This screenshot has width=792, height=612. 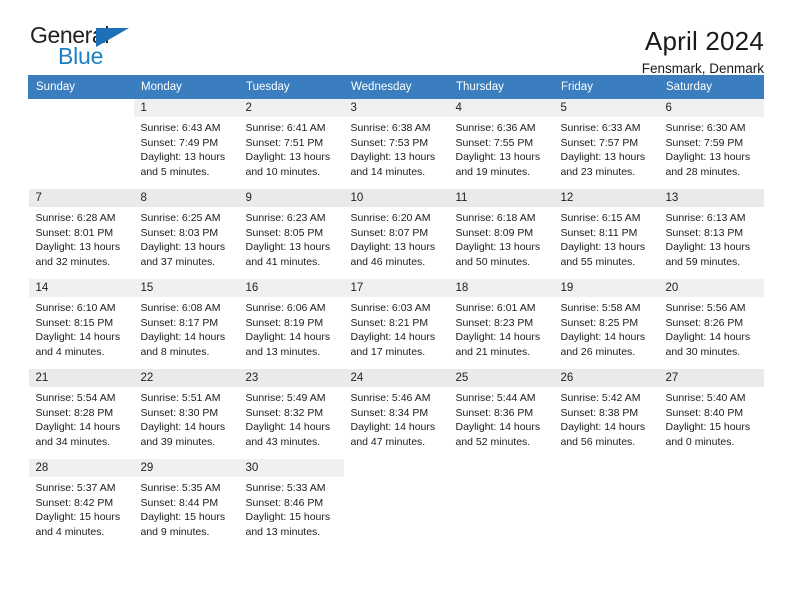 What do you see at coordinates (598, 171) in the screenshot?
I see `day-detail-daylight-2: and 23 minutes.` at bounding box center [598, 171].